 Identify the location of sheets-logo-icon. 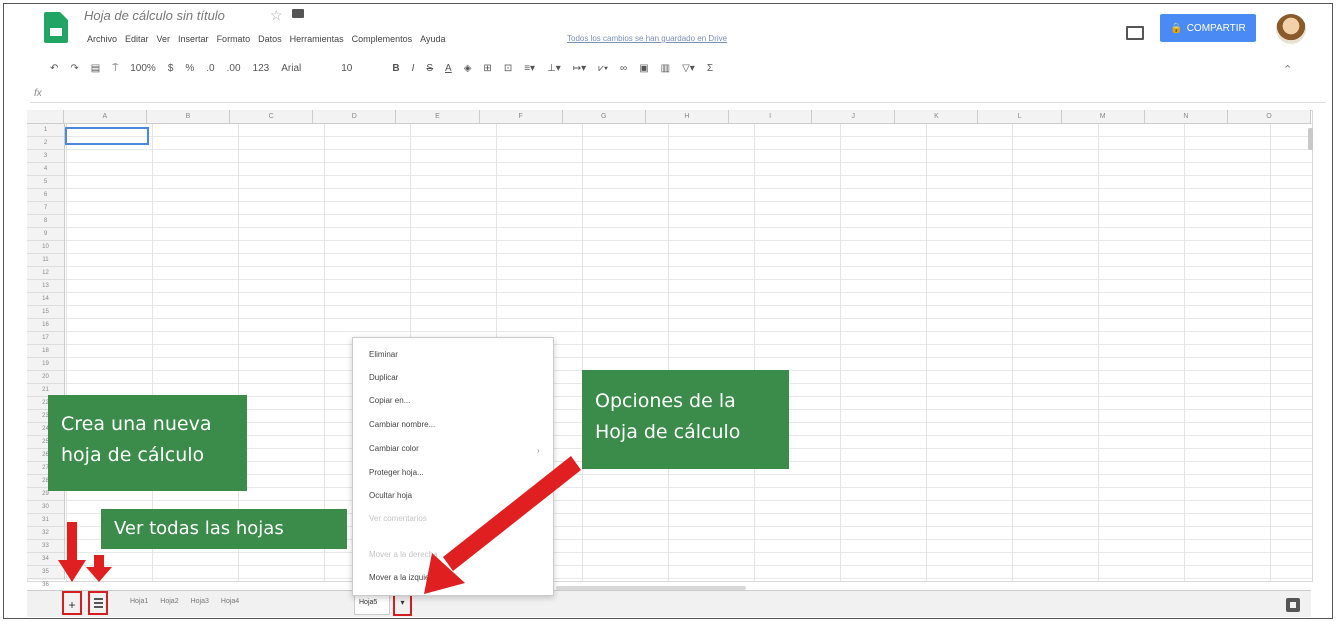
(56, 27).